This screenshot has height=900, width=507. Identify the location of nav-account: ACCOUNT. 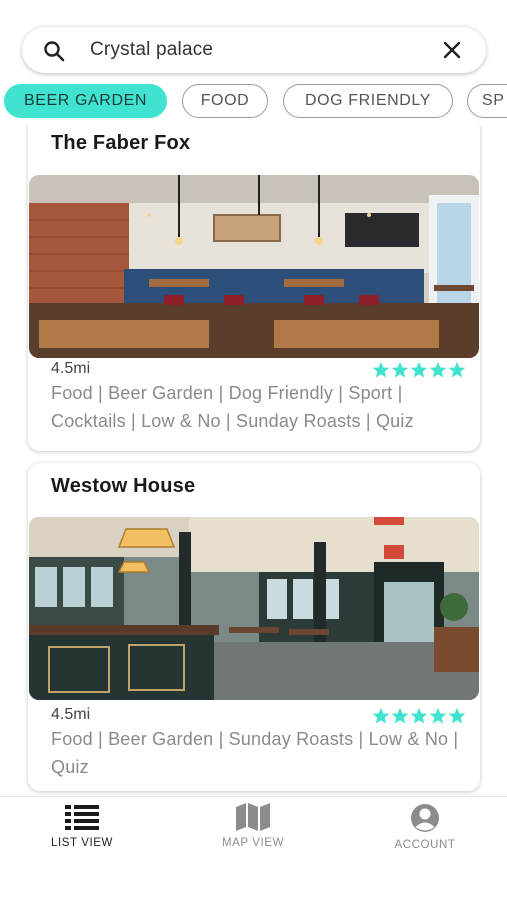
(425, 829).